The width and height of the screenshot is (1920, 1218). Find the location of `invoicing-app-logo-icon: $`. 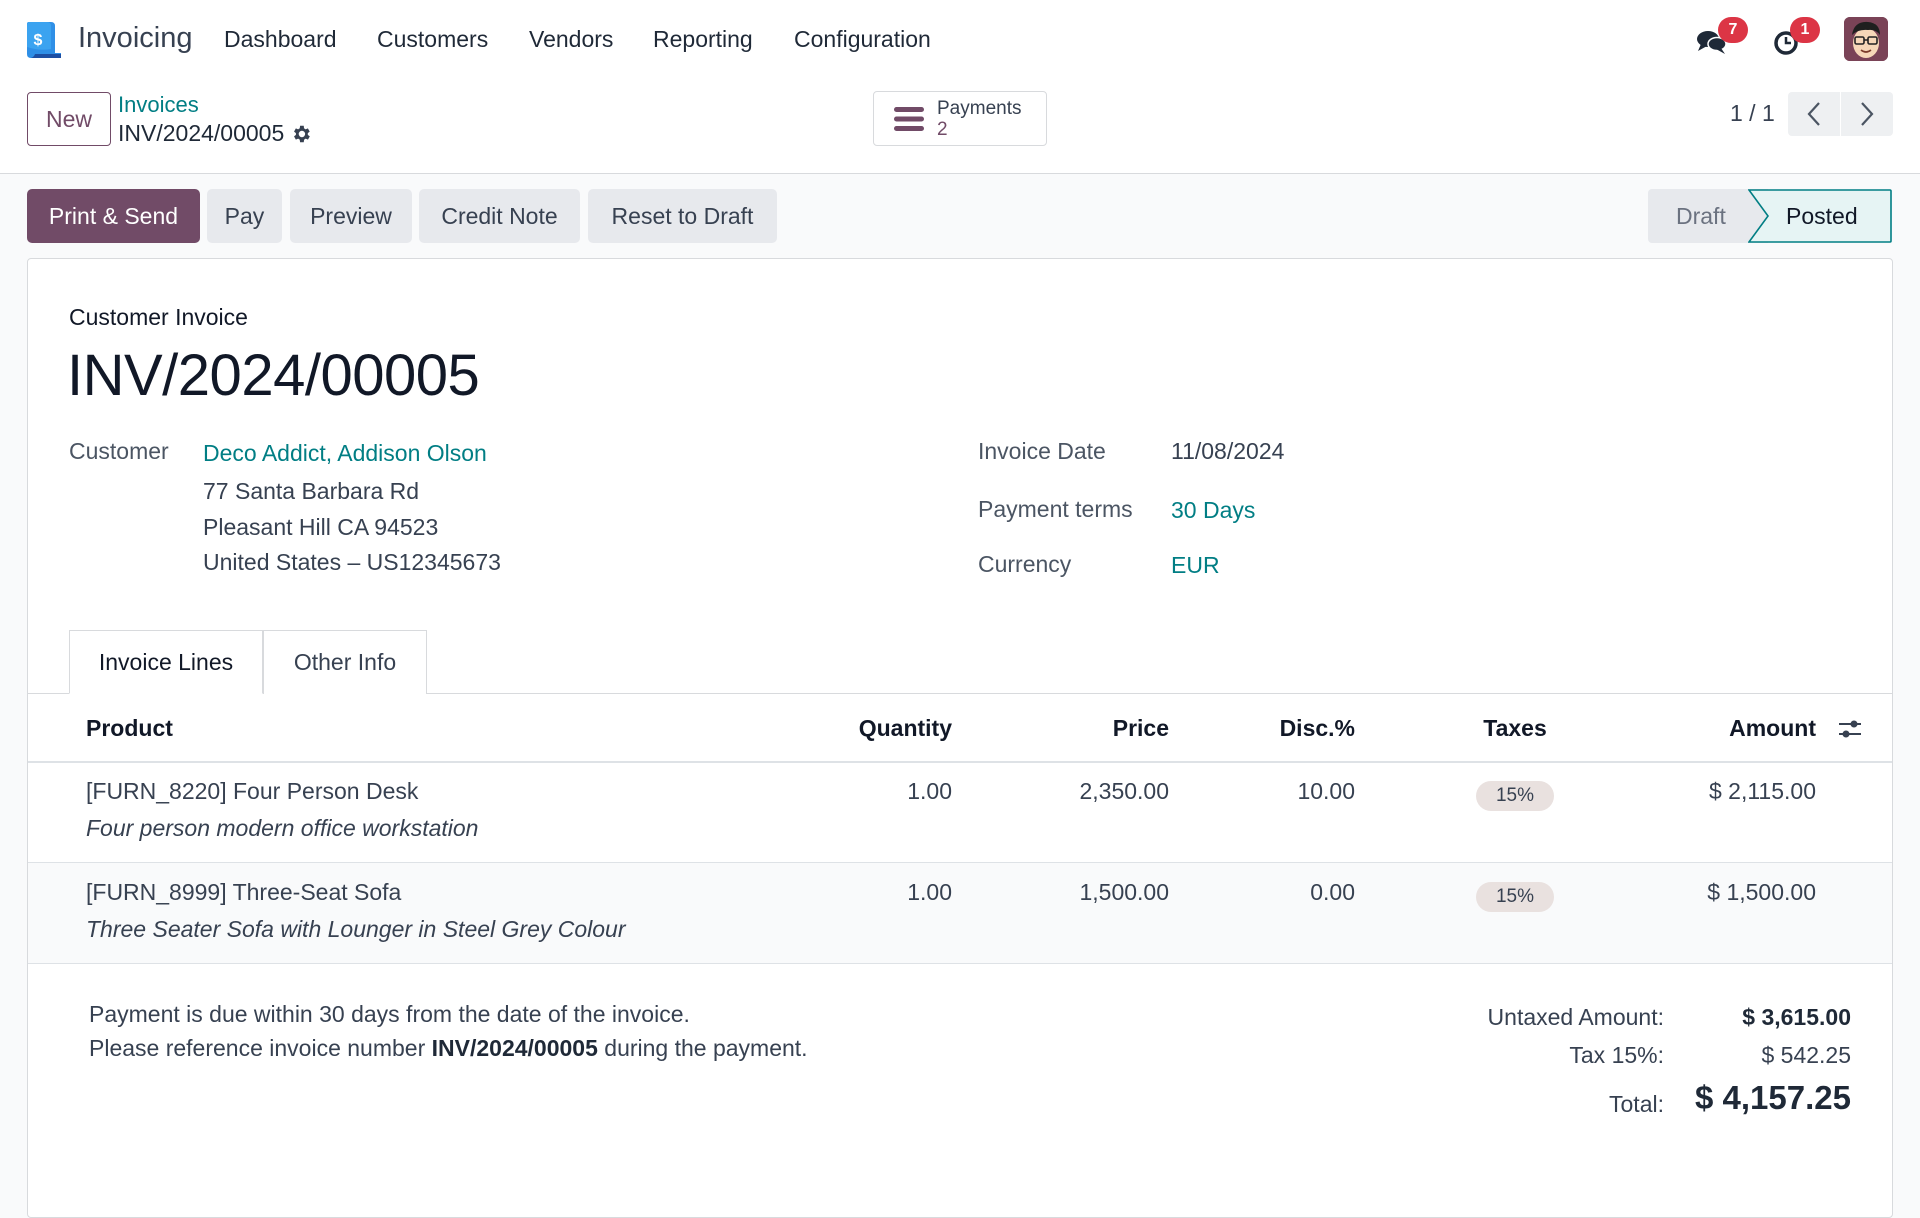

invoicing-app-logo-icon: $ is located at coordinates (44, 40).